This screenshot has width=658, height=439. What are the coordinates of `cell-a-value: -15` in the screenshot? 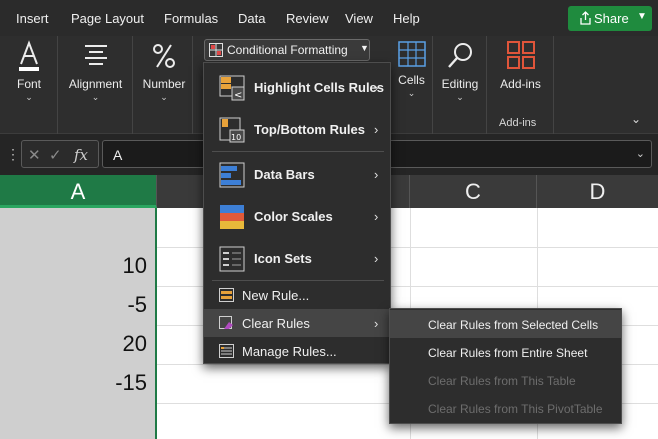 It's located at (131, 383).